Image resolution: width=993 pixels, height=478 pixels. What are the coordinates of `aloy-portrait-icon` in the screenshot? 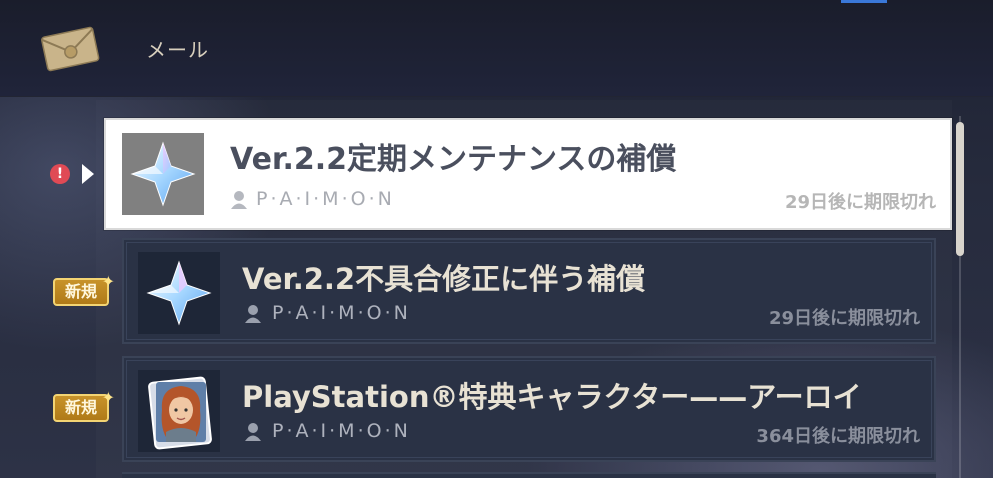 It's located at (180, 413).